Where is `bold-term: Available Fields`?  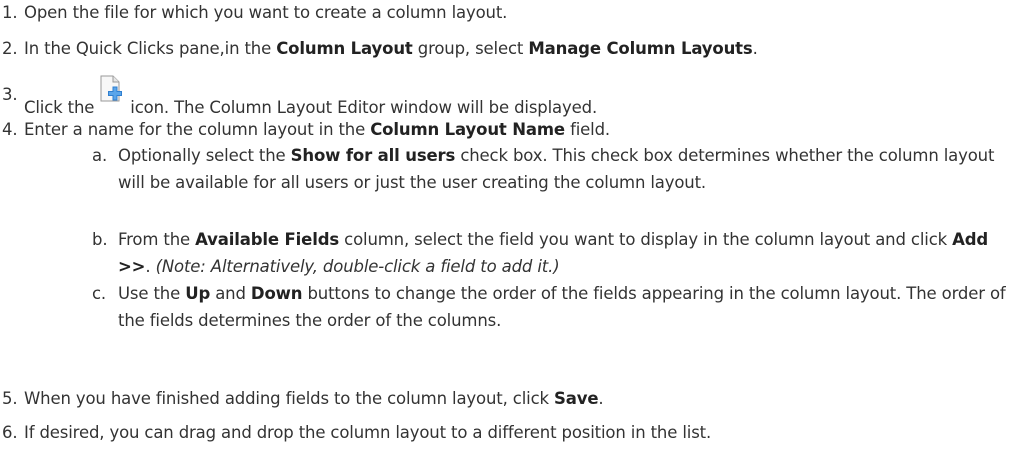 bold-term: Available Fields is located at coordinates (267, 239).